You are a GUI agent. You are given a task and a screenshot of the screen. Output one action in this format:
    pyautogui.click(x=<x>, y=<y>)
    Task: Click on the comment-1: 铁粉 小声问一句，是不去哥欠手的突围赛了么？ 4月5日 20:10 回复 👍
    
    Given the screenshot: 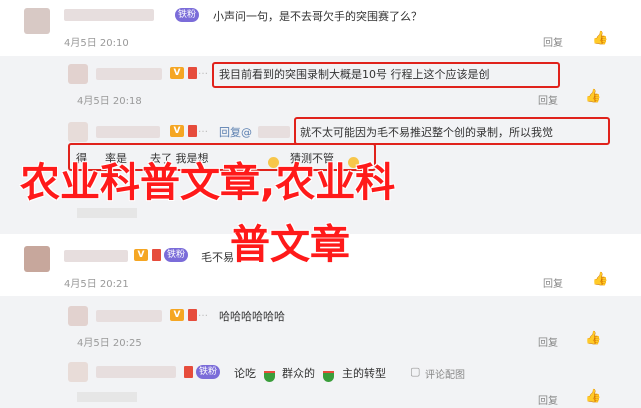 What is the action you would take?
    pyautogui.click(x=320, y=28)
    